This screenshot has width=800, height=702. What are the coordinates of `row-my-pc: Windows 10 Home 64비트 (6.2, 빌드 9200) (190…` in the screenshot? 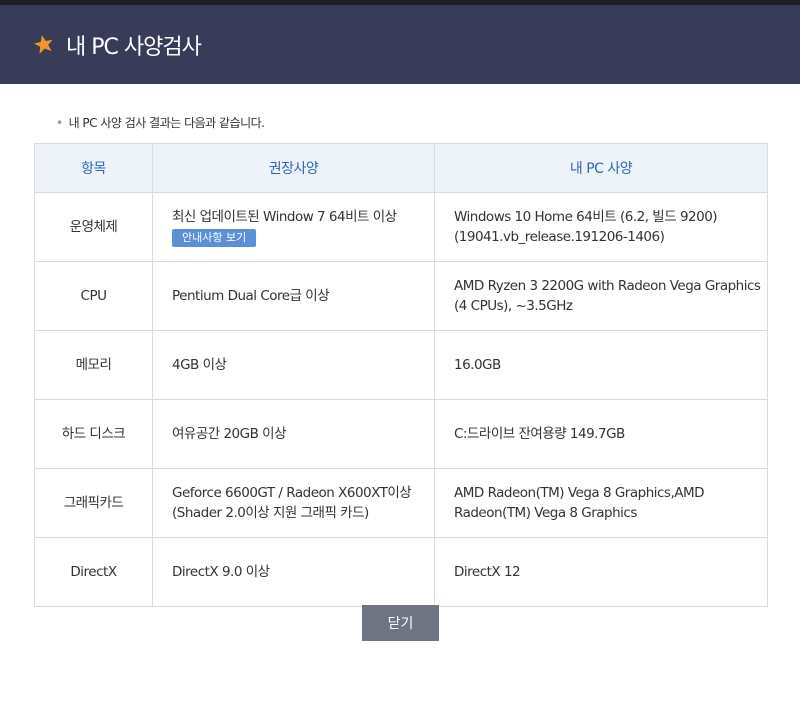 It's located at (601, 227).